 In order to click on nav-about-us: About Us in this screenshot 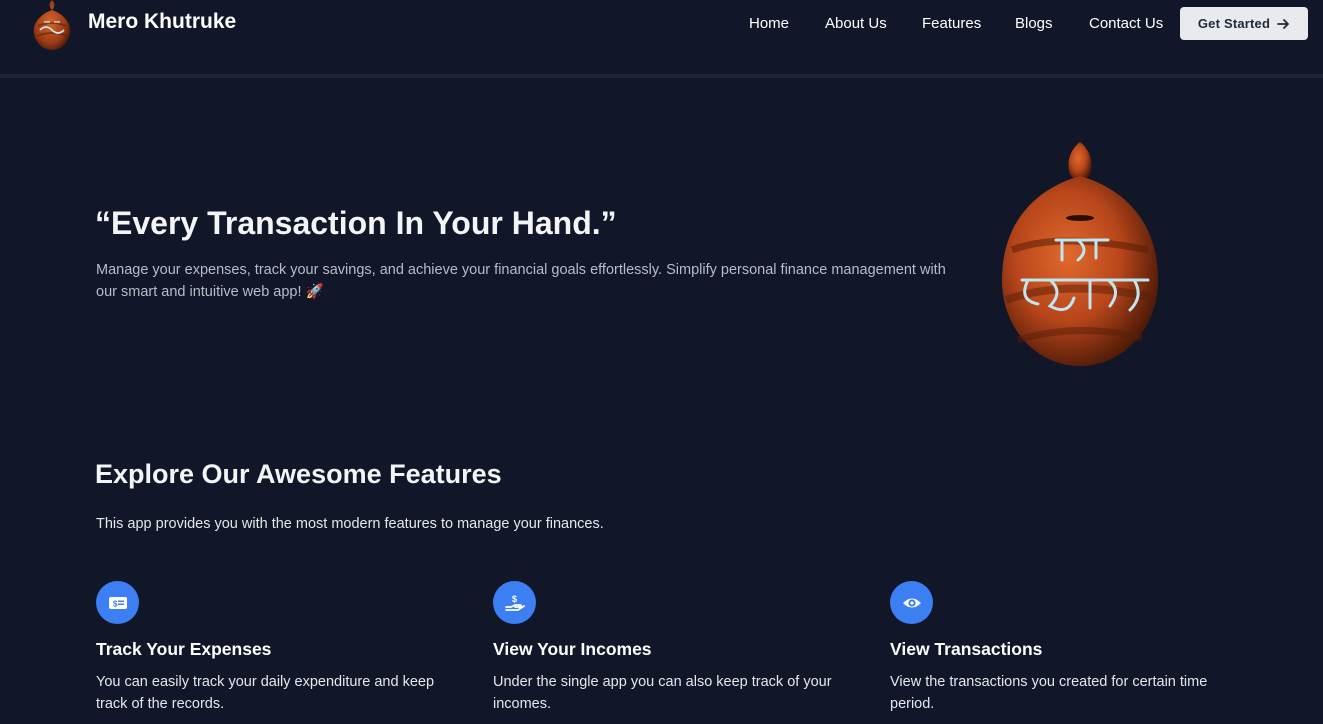, I will do `click(856, 23)`.